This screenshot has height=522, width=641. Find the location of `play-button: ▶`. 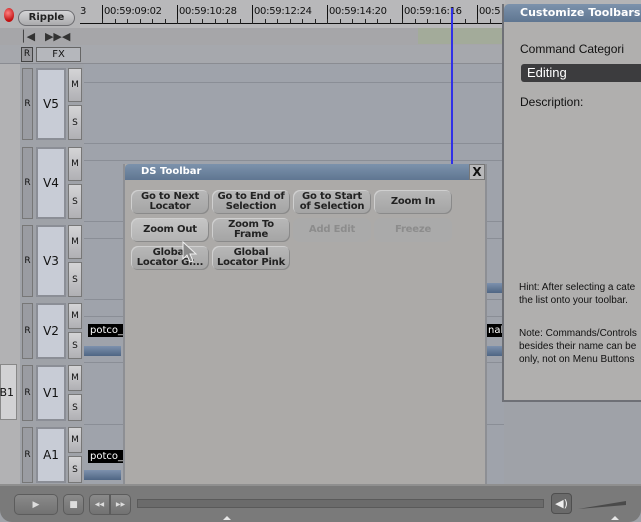

play-button: ▶ is located at coordinates (36, 504).